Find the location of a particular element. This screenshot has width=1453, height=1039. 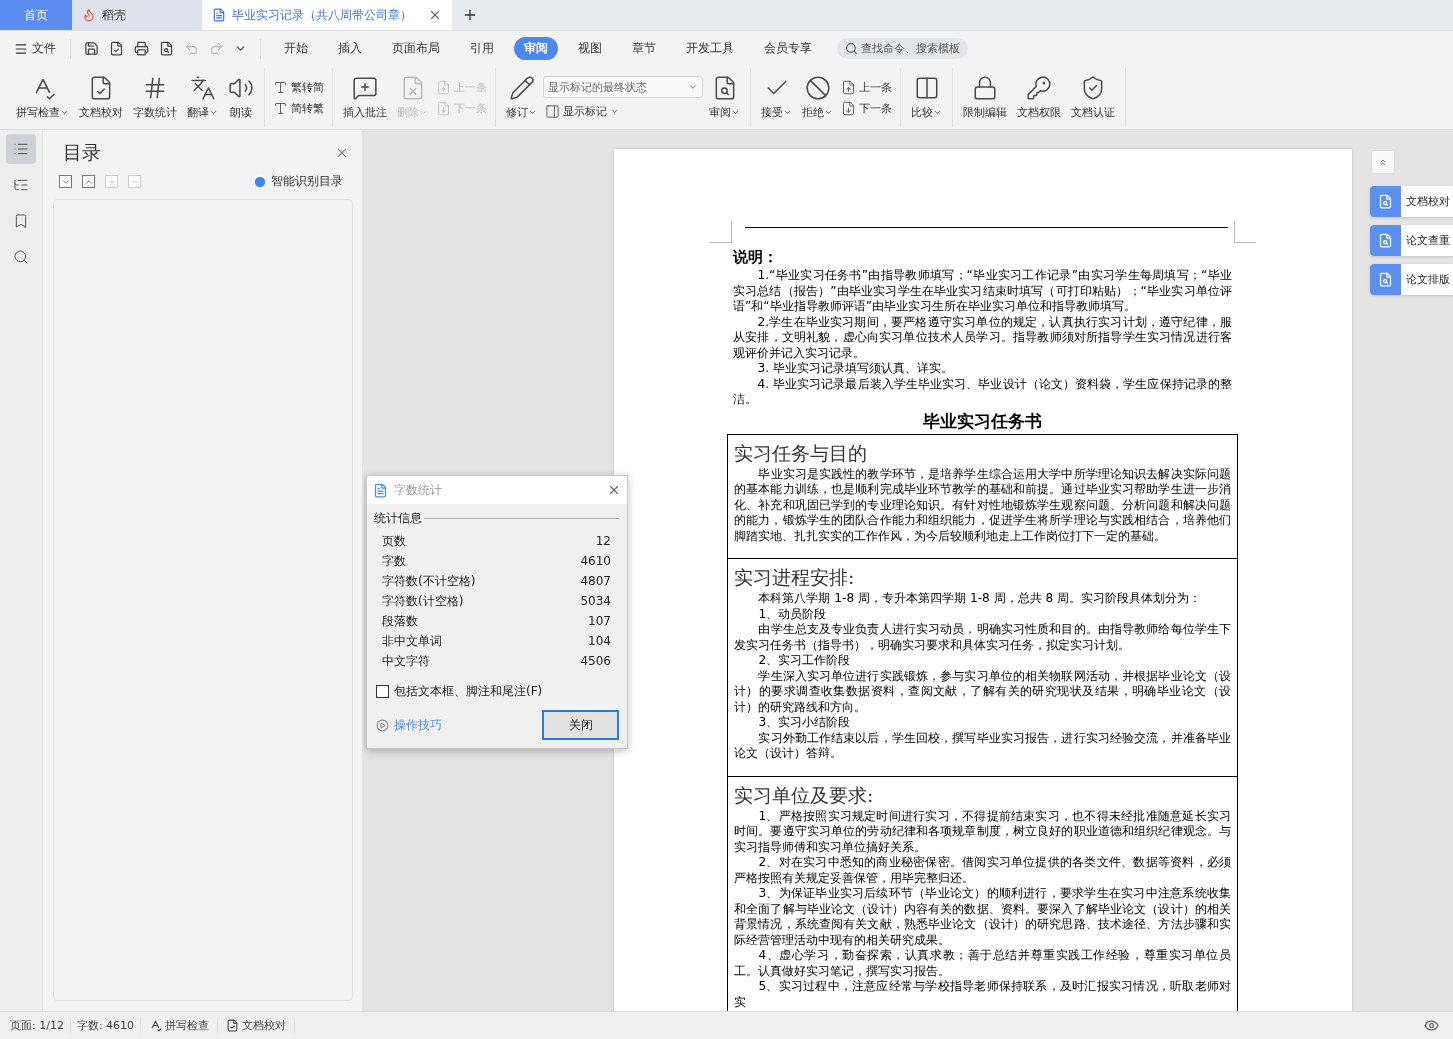

stat-value: 107 is located at coordinates (599, 621).